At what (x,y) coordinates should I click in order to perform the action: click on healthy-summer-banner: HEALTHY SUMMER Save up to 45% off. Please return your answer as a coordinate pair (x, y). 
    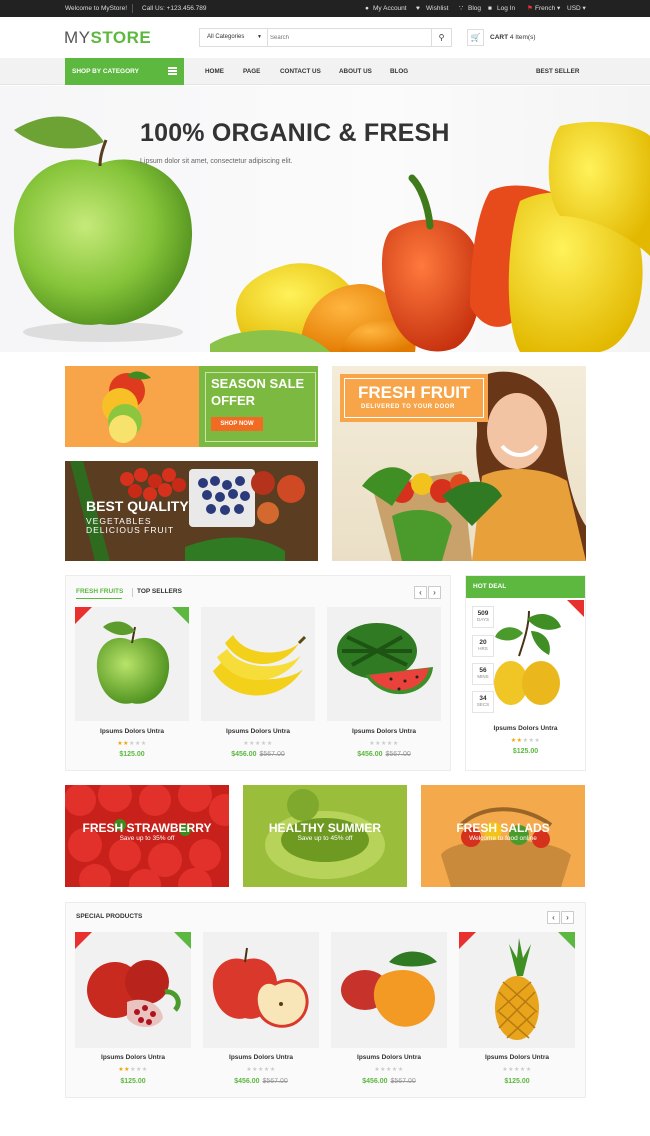
    Looking at the image, I should click on (325, 836).